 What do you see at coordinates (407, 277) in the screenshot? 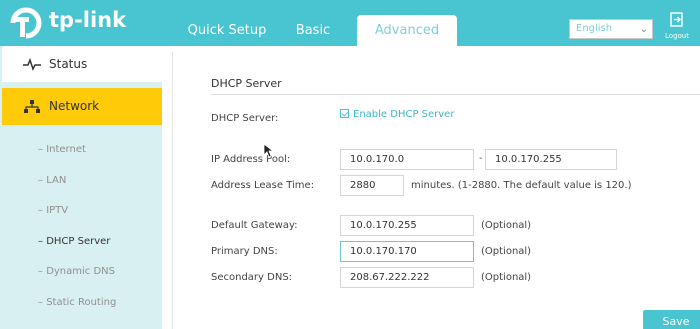
I see `secondary-dns-input: 208.67.222.222` at bounding box center [407, 277].